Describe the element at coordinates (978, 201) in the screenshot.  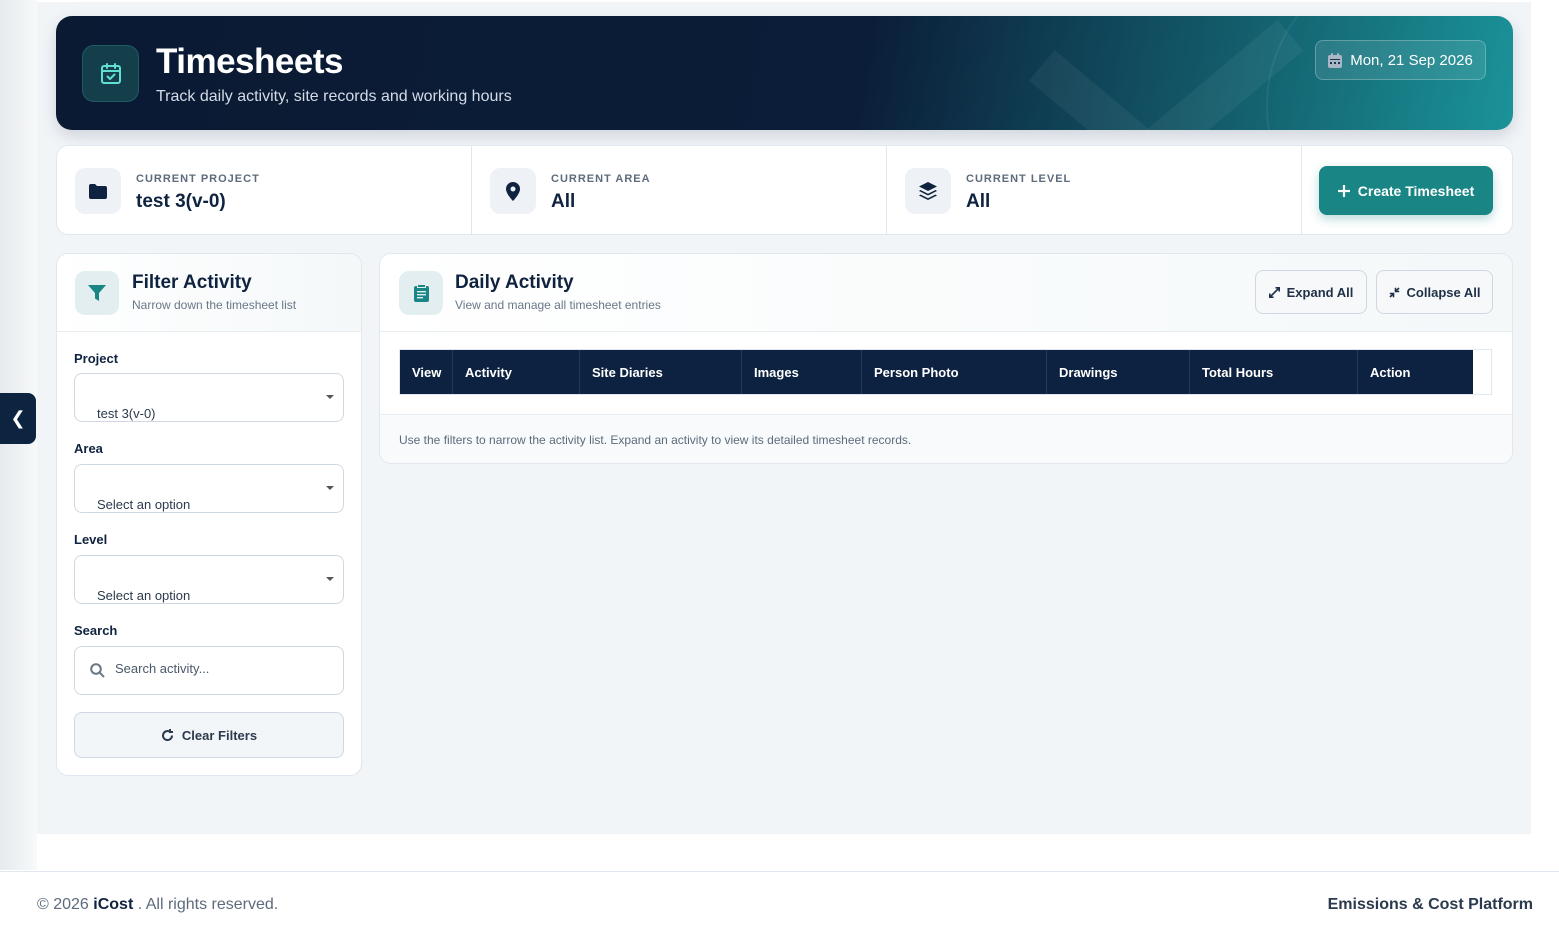
I see `current-level-value: All` at that location.